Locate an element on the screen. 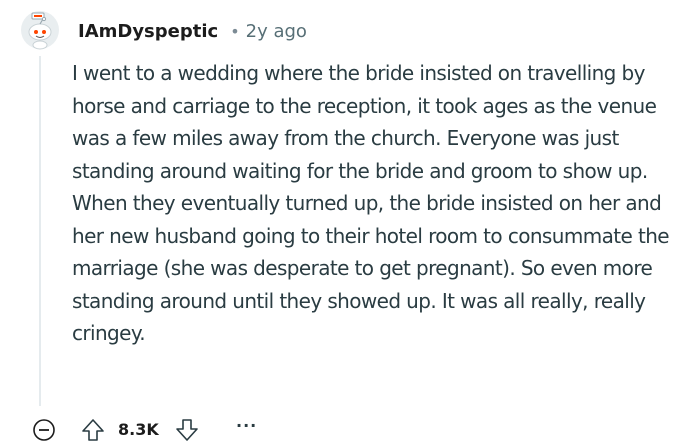 Image resolution: width=700 pixels, height=447 pixels. user-avatar is located at coordinates (40, 30).